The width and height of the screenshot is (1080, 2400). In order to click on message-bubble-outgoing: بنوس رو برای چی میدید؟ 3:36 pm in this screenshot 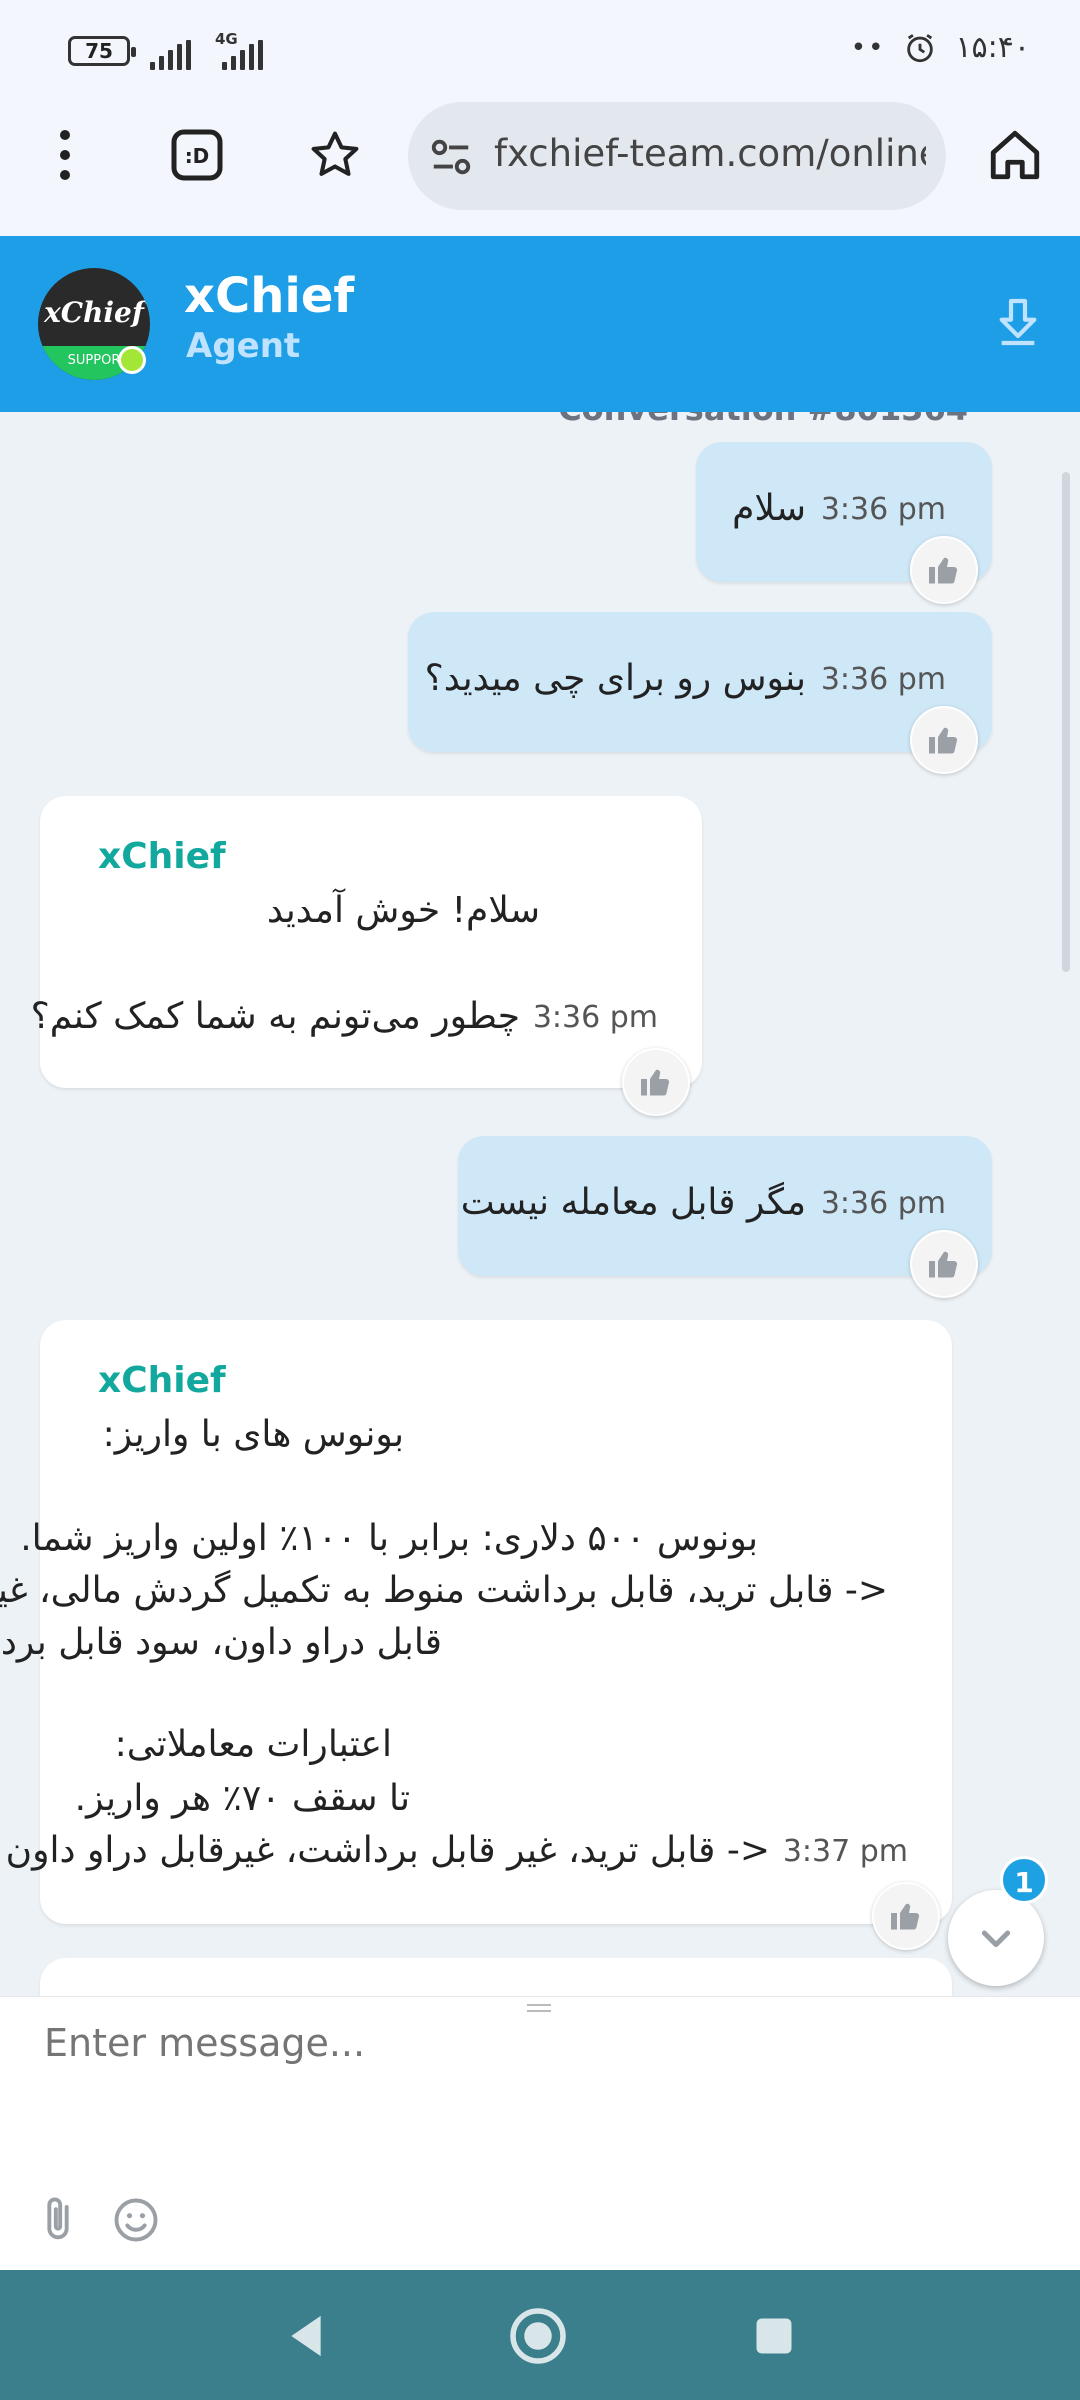, I will do `click(700, 682)`.